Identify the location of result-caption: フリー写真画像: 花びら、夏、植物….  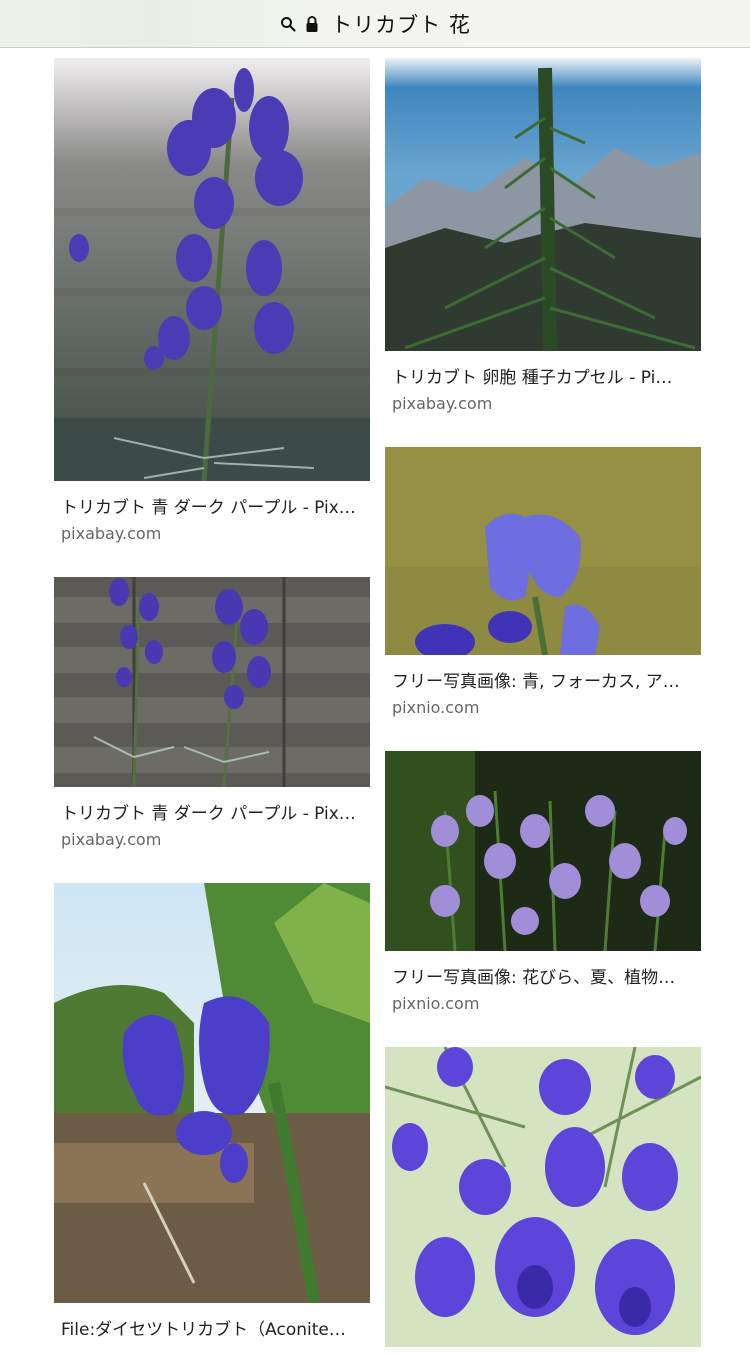
(542, 975).